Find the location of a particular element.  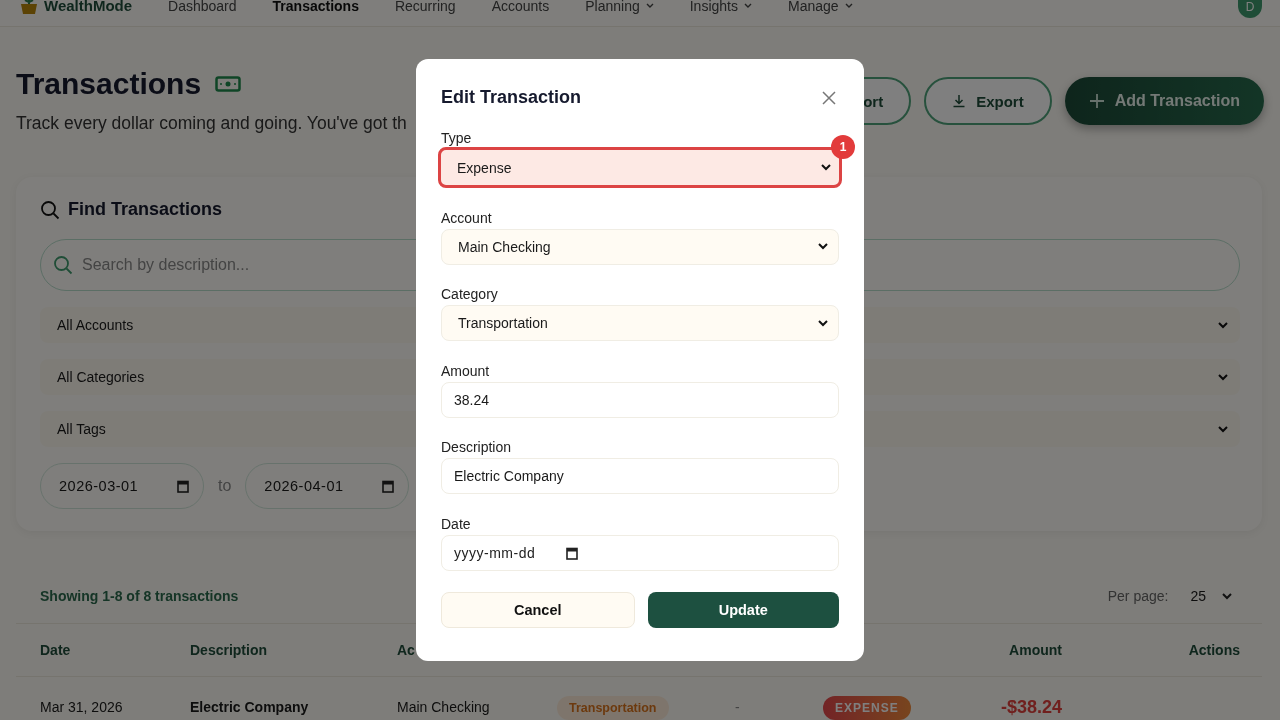

column-header: Amount is located at coordinates (1035, 650).